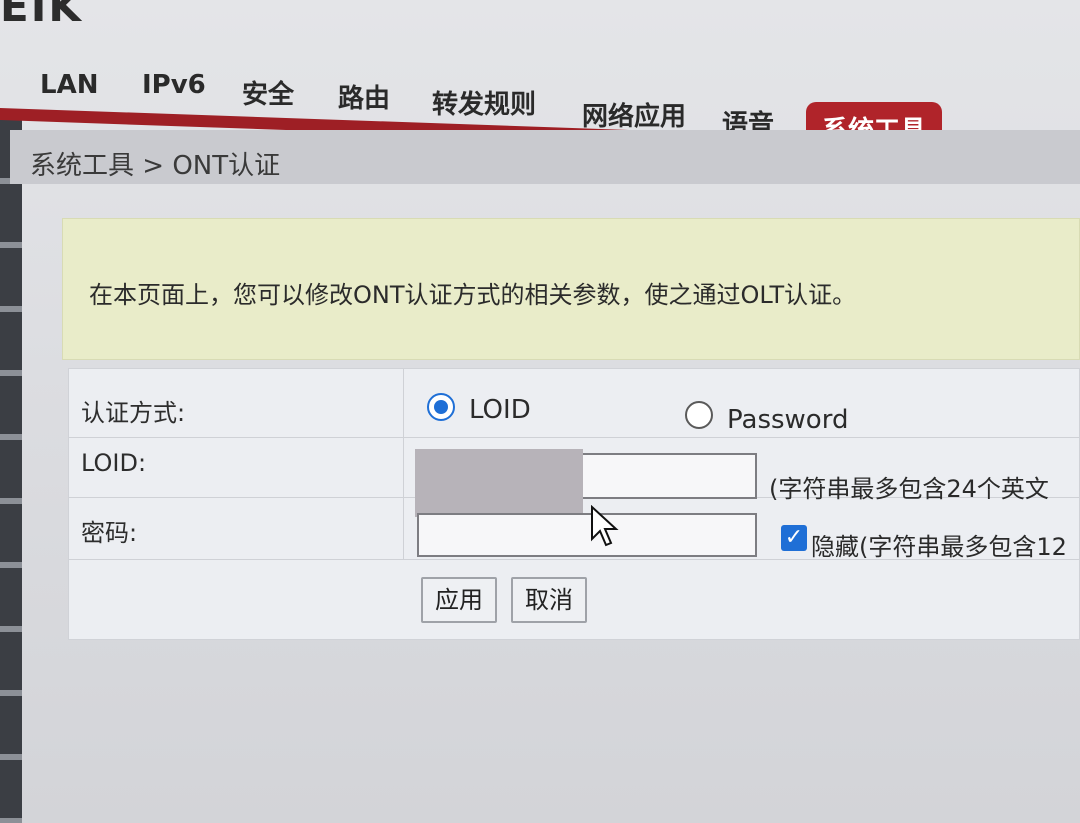 The width and height of the screenshot is (1080, 823). I want to click on loid-radio-label: LOID, so click(500, 410).